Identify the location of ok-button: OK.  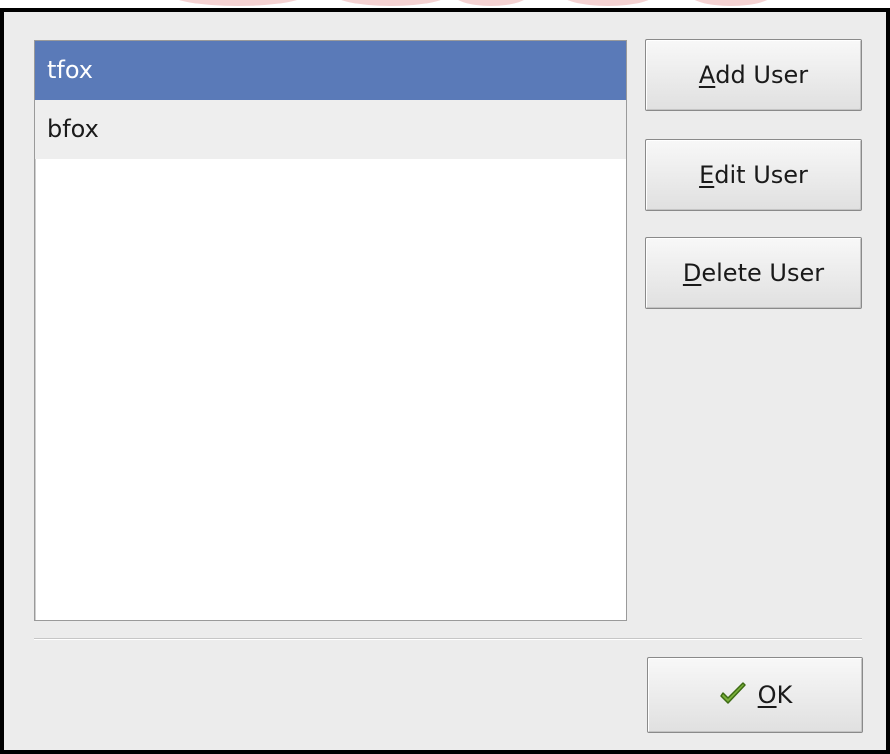
(755, 695).